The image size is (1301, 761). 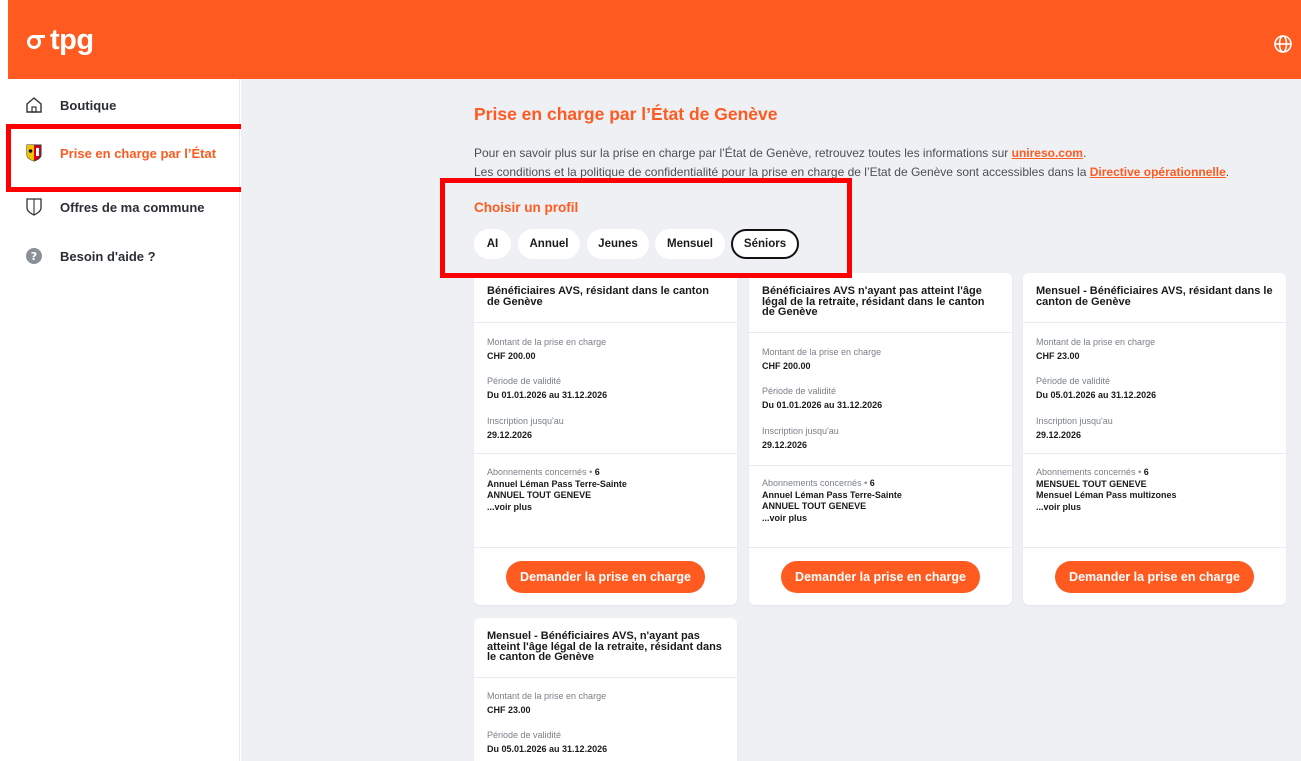 I want to click on intro-line-1-end: ., so click(x=1084, y=153).